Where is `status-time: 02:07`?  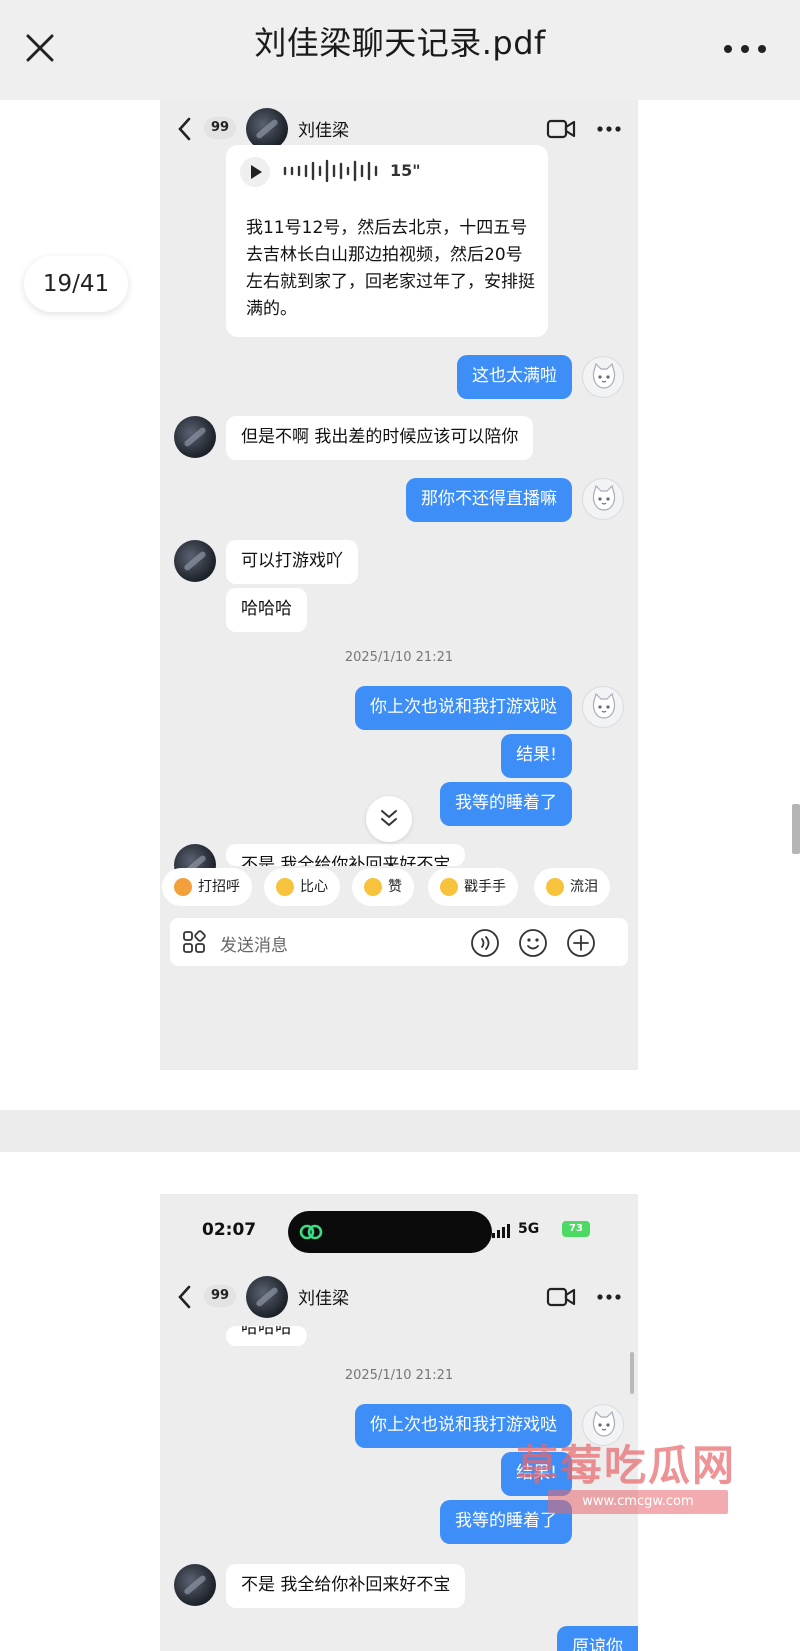
status-time: 02:07 is located at coordinates (229, 1230).